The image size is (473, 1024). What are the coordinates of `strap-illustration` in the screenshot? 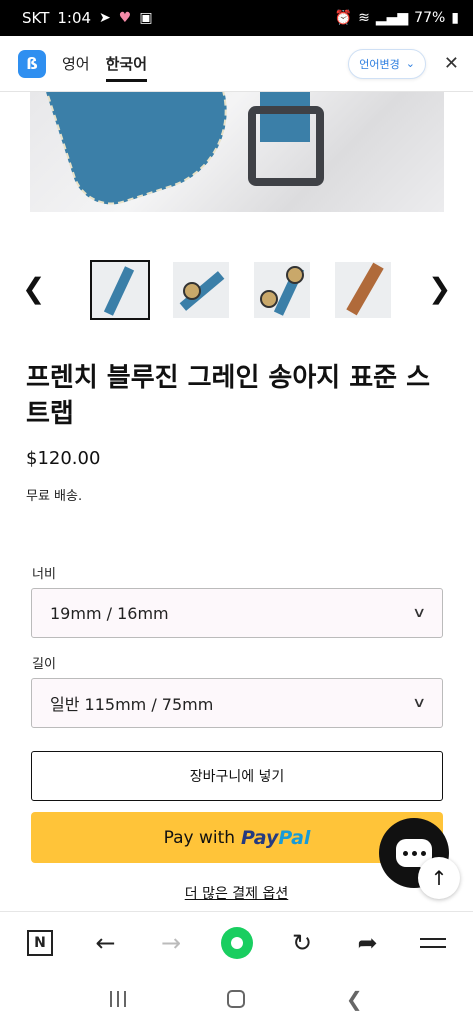 It's located at (145, 152).